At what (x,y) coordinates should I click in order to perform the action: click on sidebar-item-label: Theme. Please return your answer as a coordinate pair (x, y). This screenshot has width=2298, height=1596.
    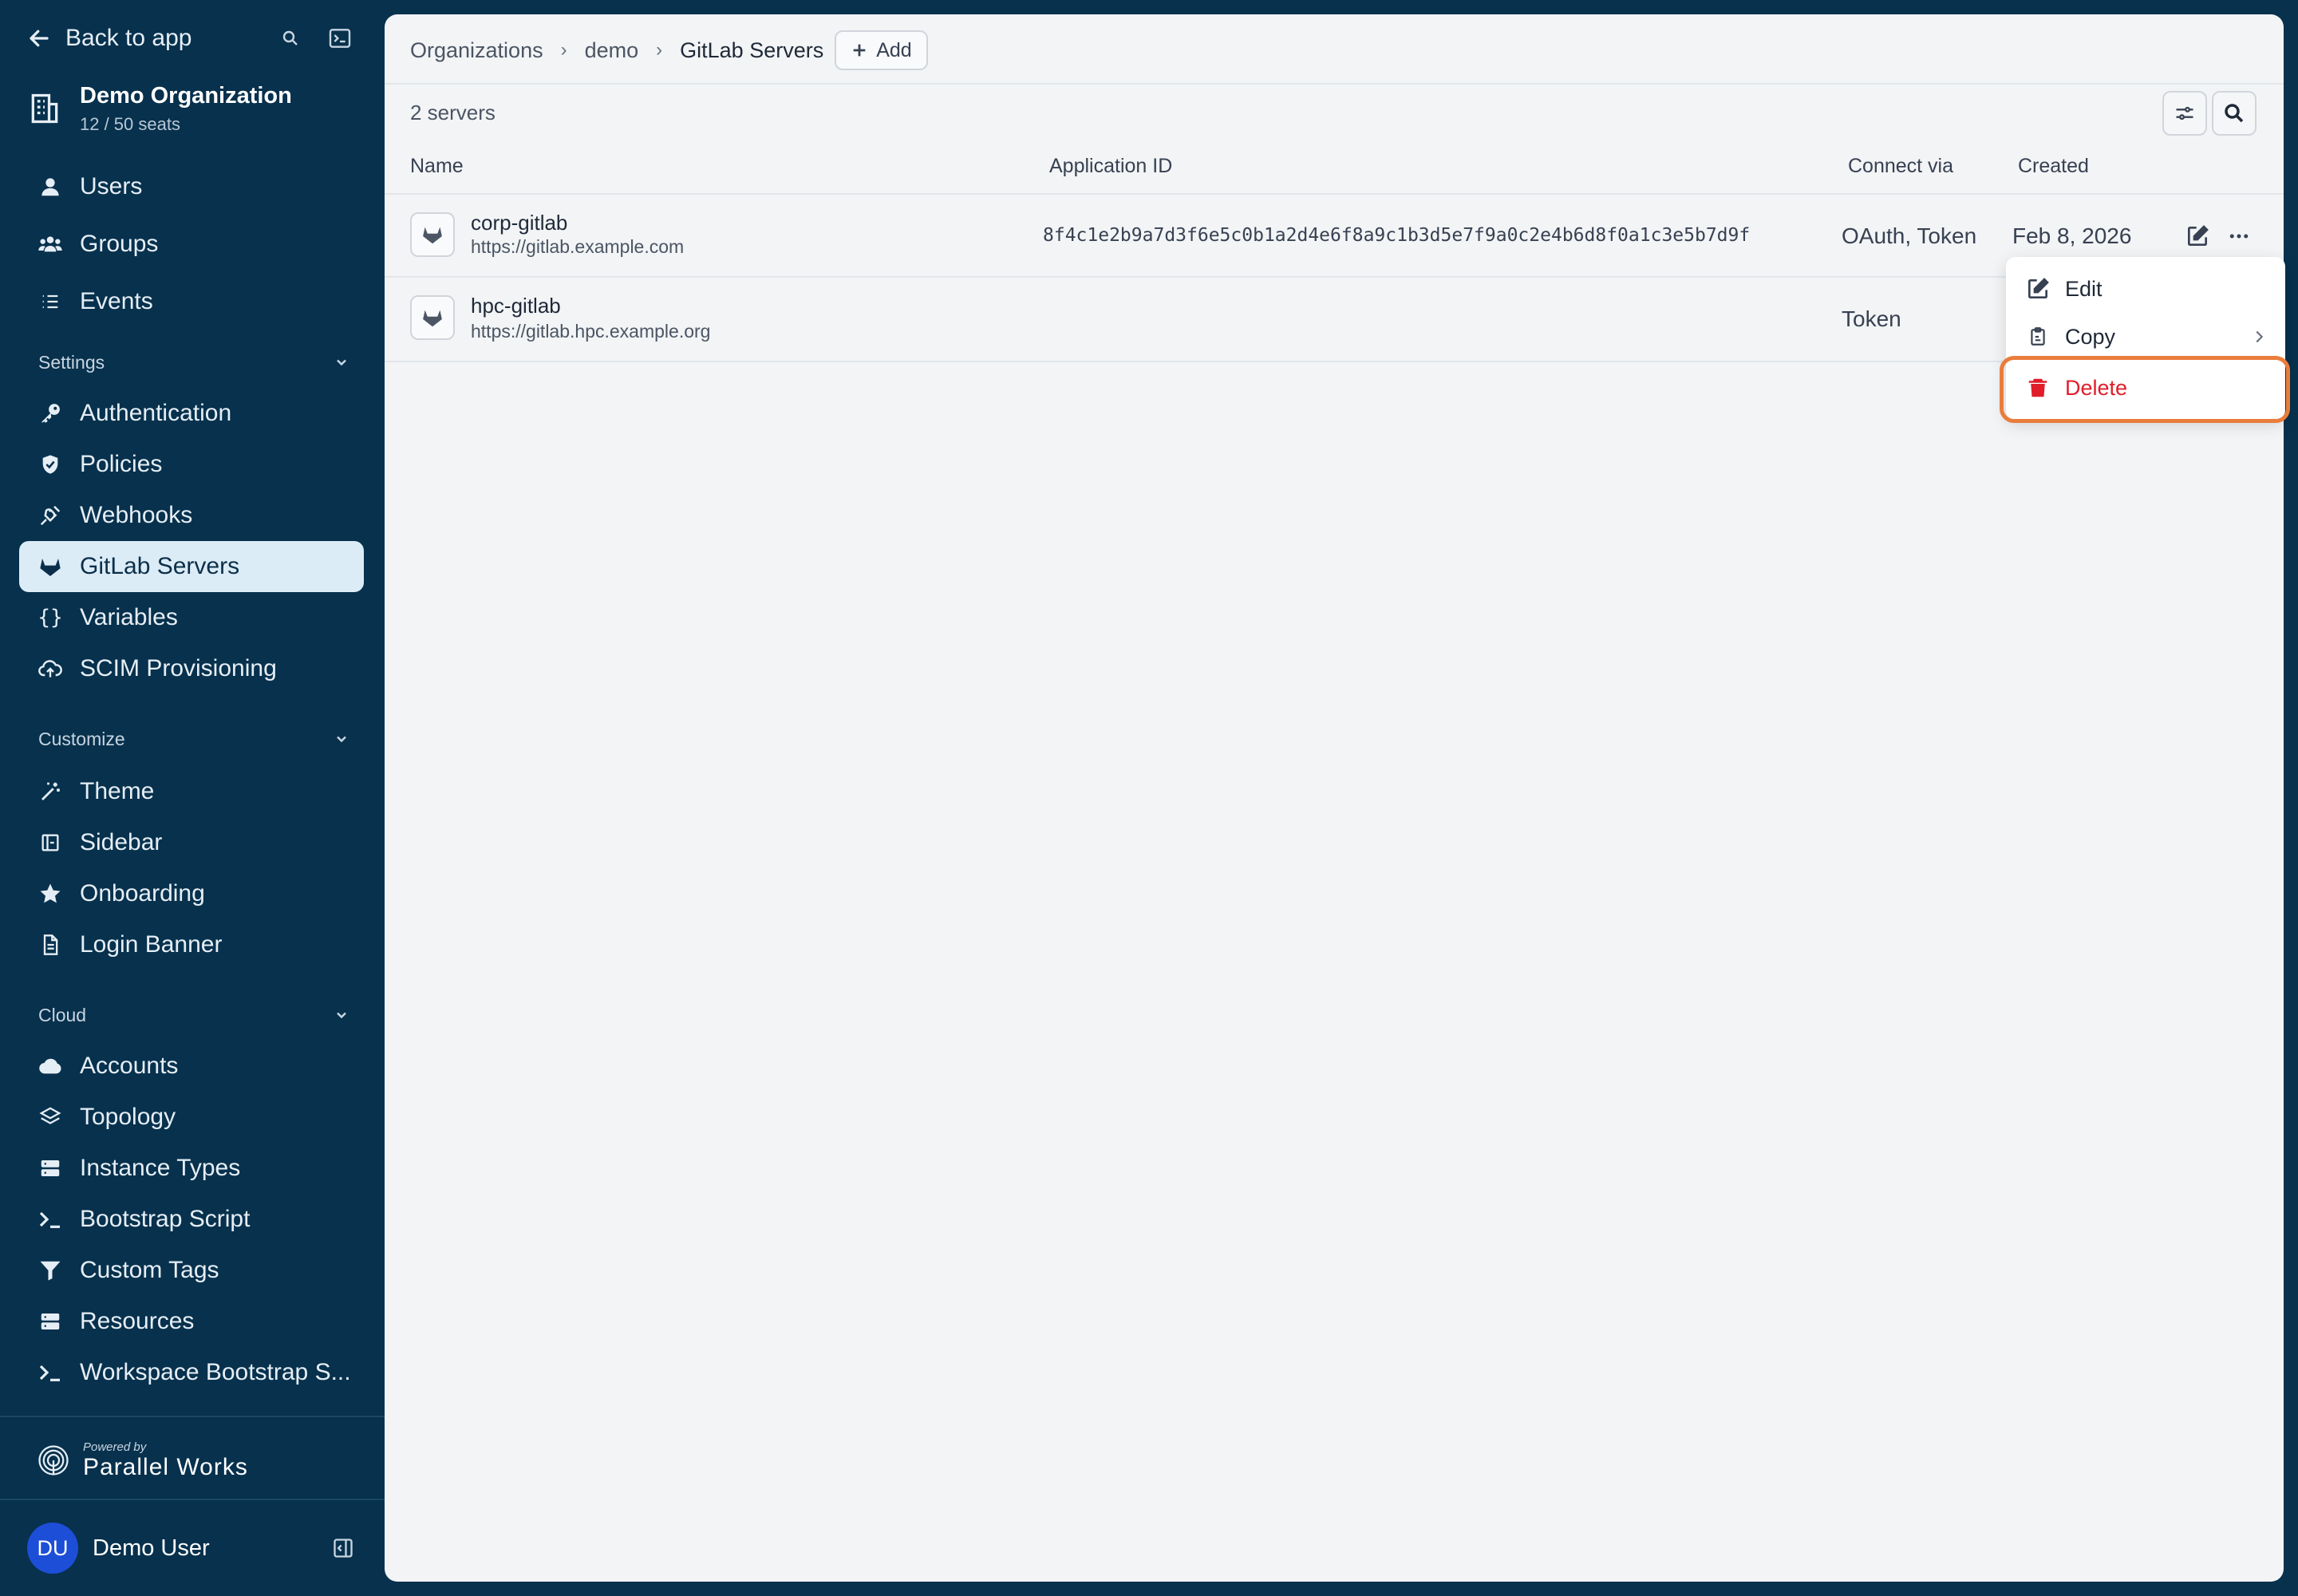
    Looking at the image, I should click on (117, 791).